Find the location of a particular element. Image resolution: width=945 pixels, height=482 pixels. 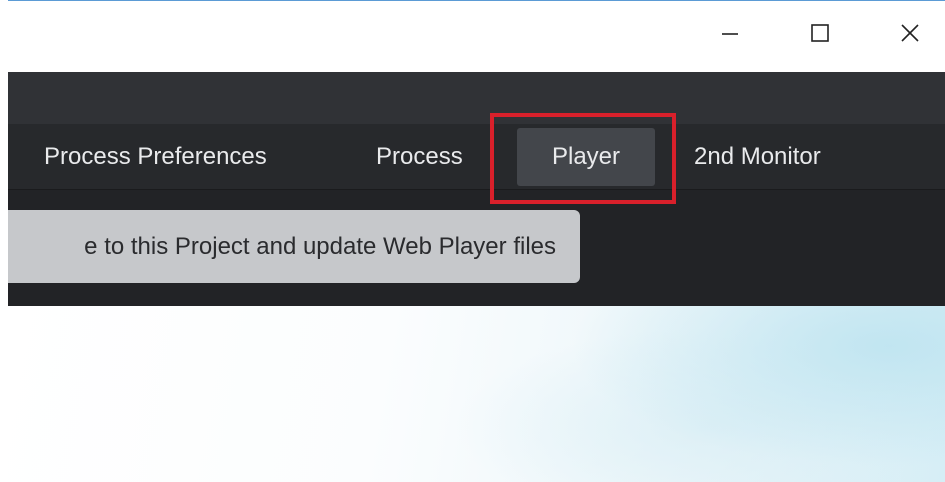

minimize-button is located at coordinates (730, 33).